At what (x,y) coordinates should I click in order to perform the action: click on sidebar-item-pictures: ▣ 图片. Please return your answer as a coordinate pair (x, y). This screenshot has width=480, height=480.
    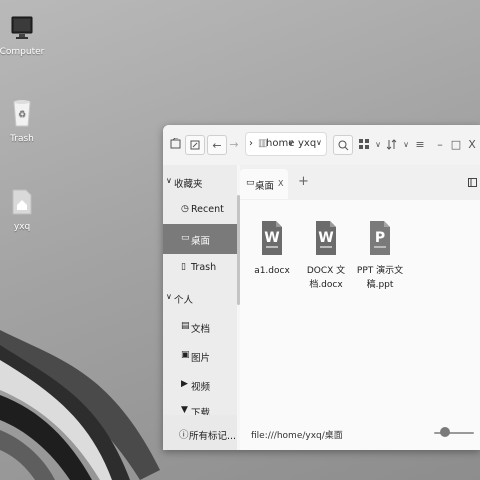
    Looking at the image, I should click on (200, 356).